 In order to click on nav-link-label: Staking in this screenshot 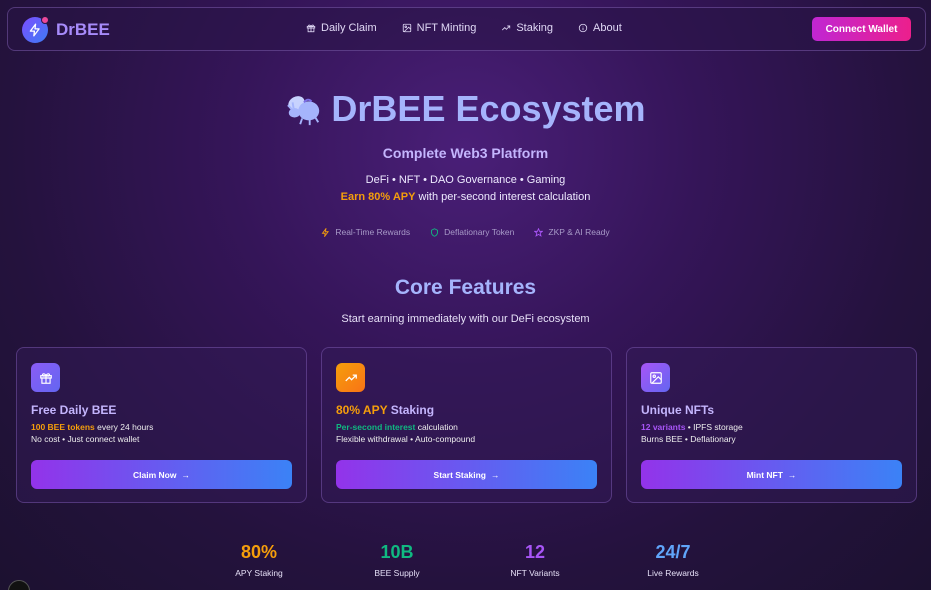, I will do `click(535, 28)`.